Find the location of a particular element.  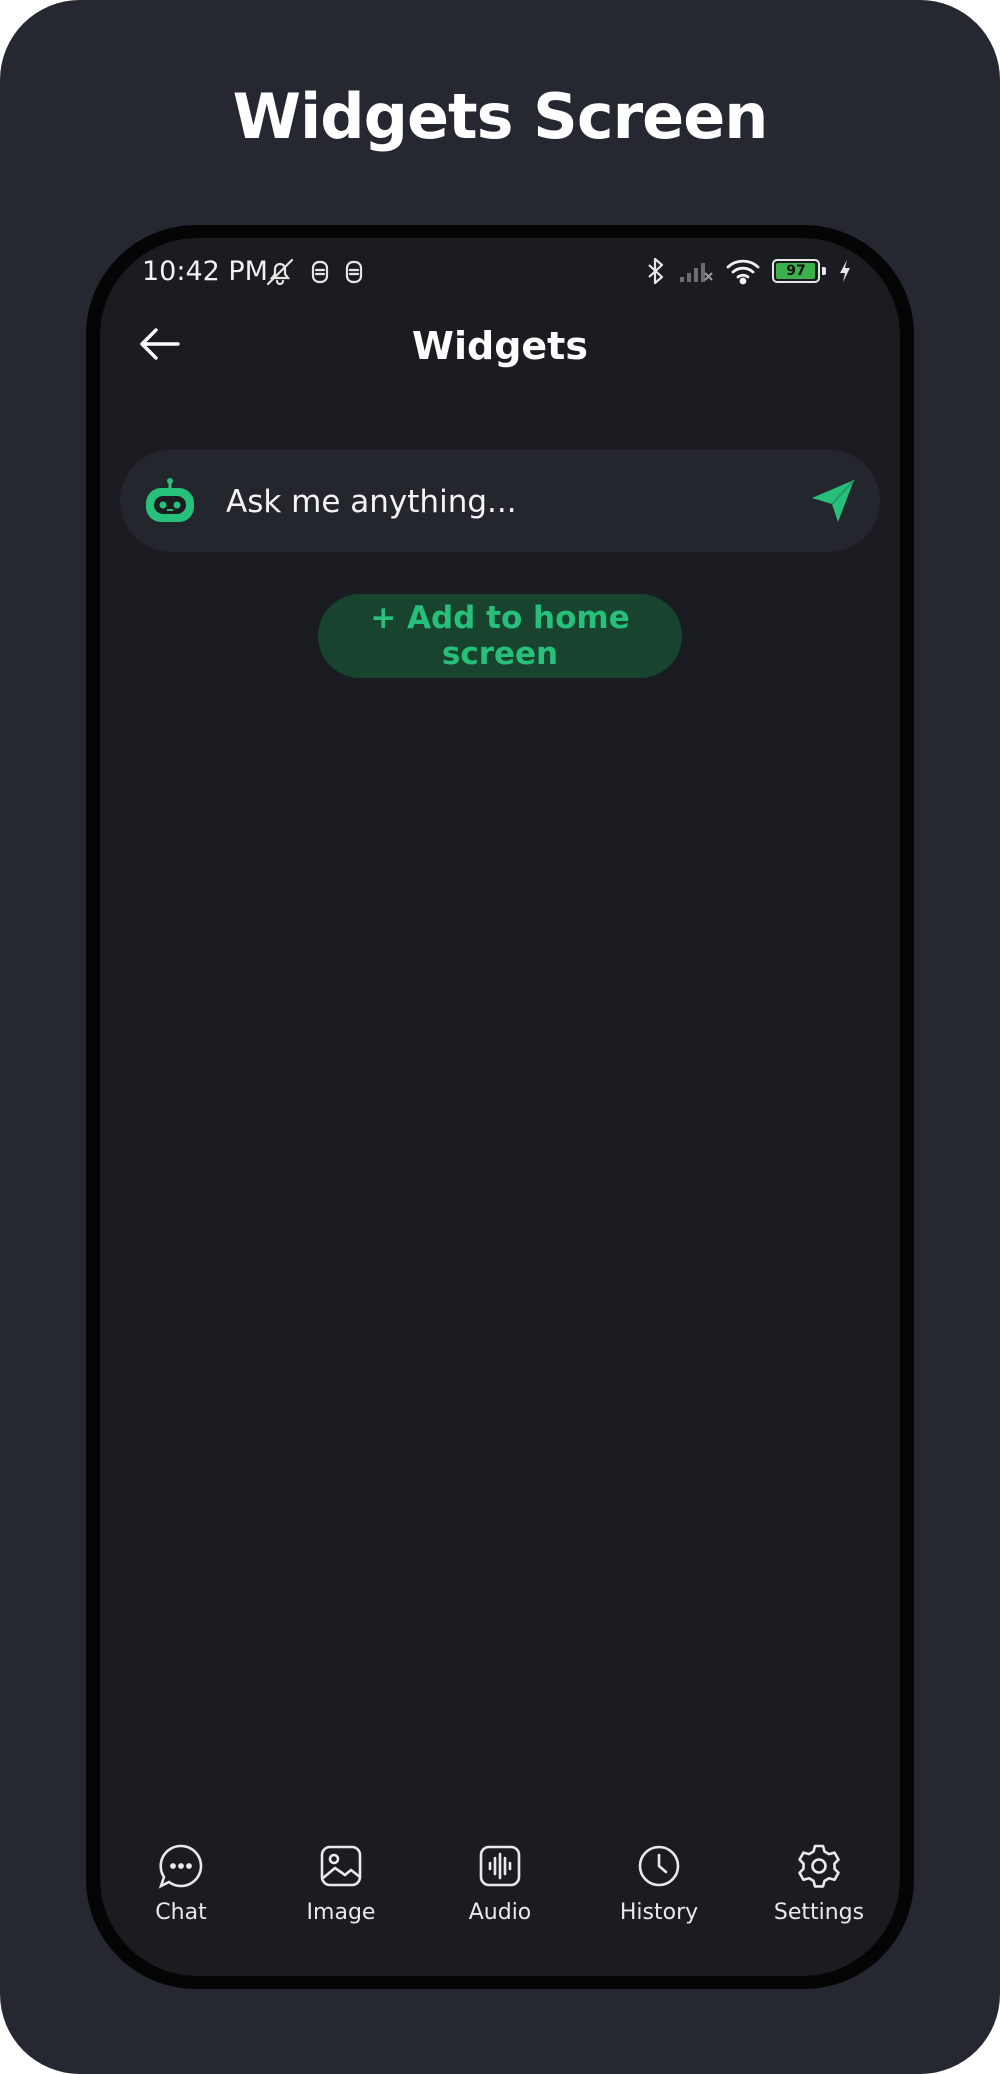

history-icon is located at coordinates (659, 1866).